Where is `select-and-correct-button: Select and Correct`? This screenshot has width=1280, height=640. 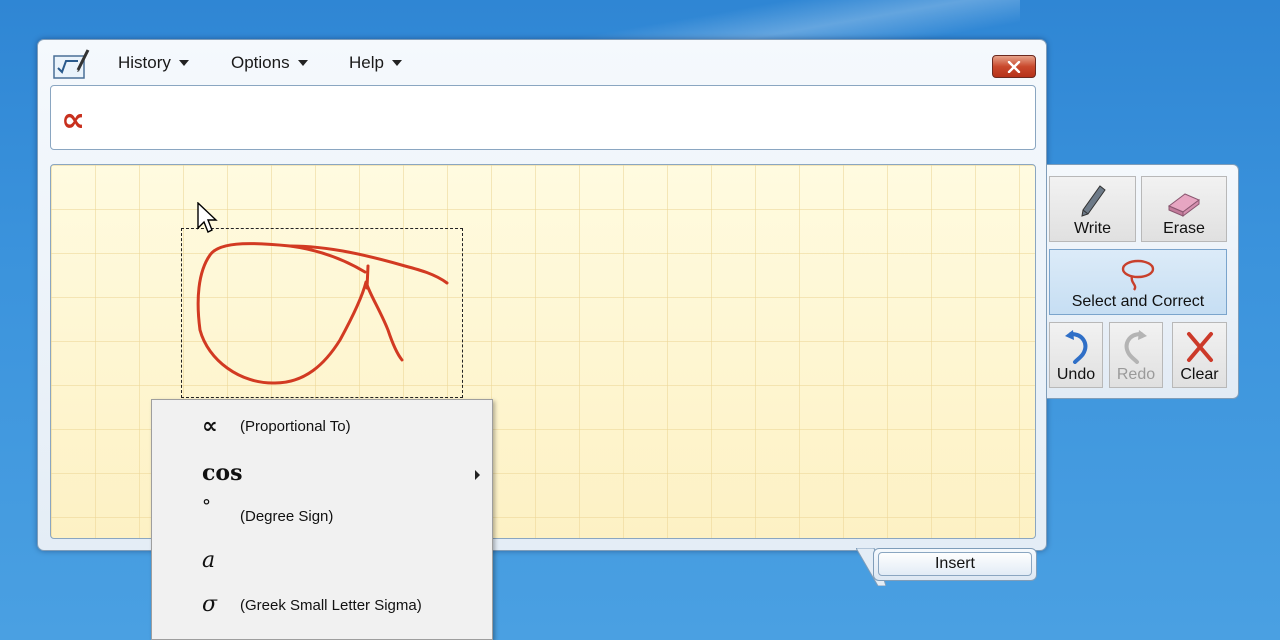 select-and-correct-button: Select and Correct is located at coordinates (1138, 282).